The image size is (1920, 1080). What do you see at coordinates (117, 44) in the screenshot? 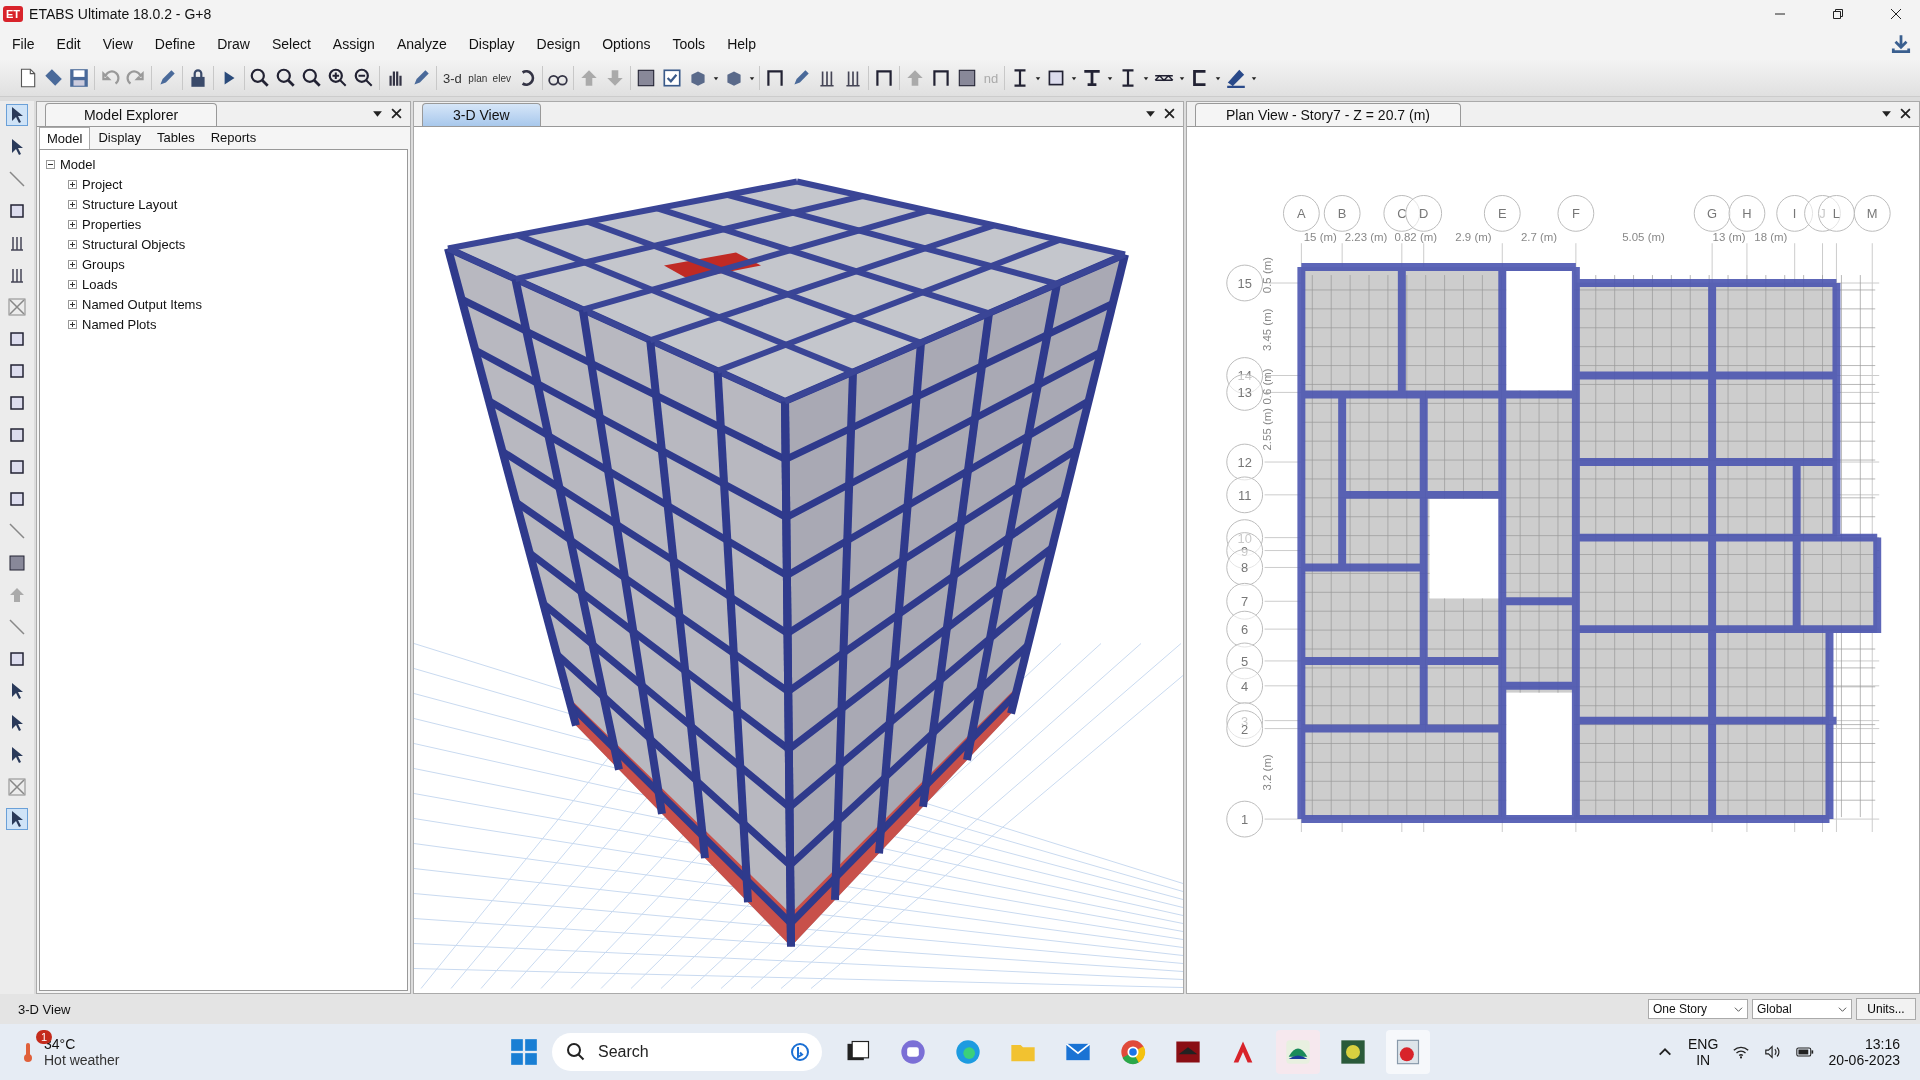
I see `menu-item: View` at bounding box center [117, 44].